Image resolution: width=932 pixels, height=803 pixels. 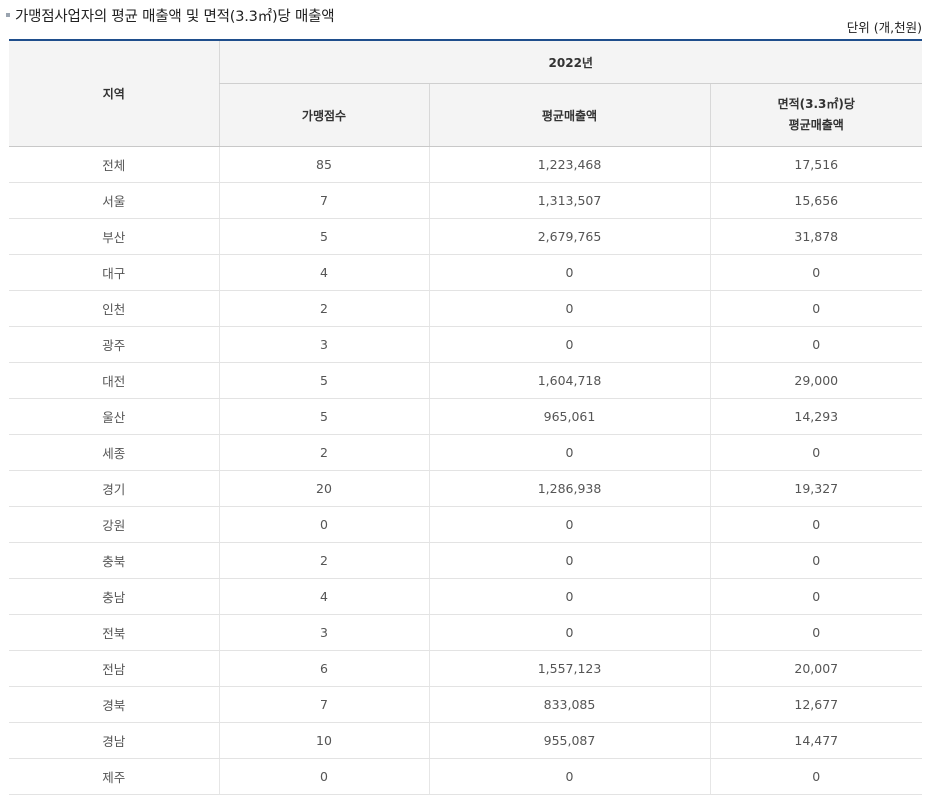 I want to click on cell-per-area: 15,656, so click(x=815, y=200).